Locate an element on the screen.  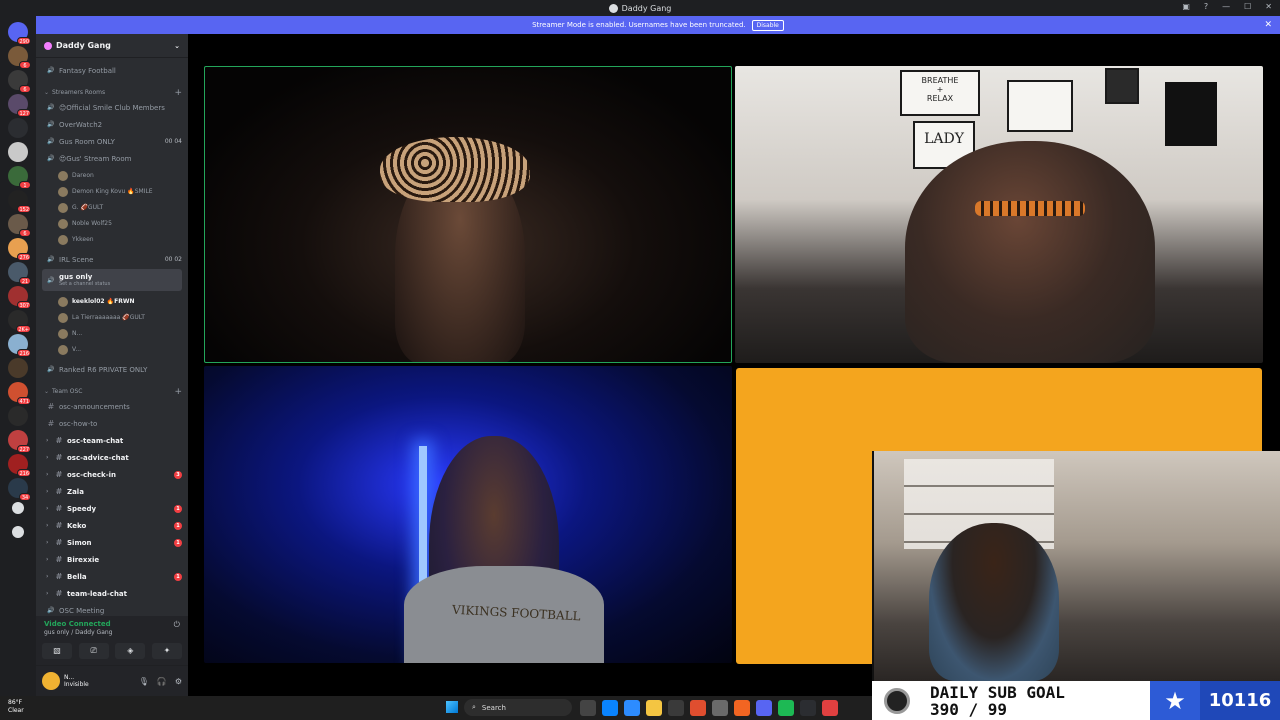
channel-item: › # team-lead-chat is located at coordinates (112, 593).